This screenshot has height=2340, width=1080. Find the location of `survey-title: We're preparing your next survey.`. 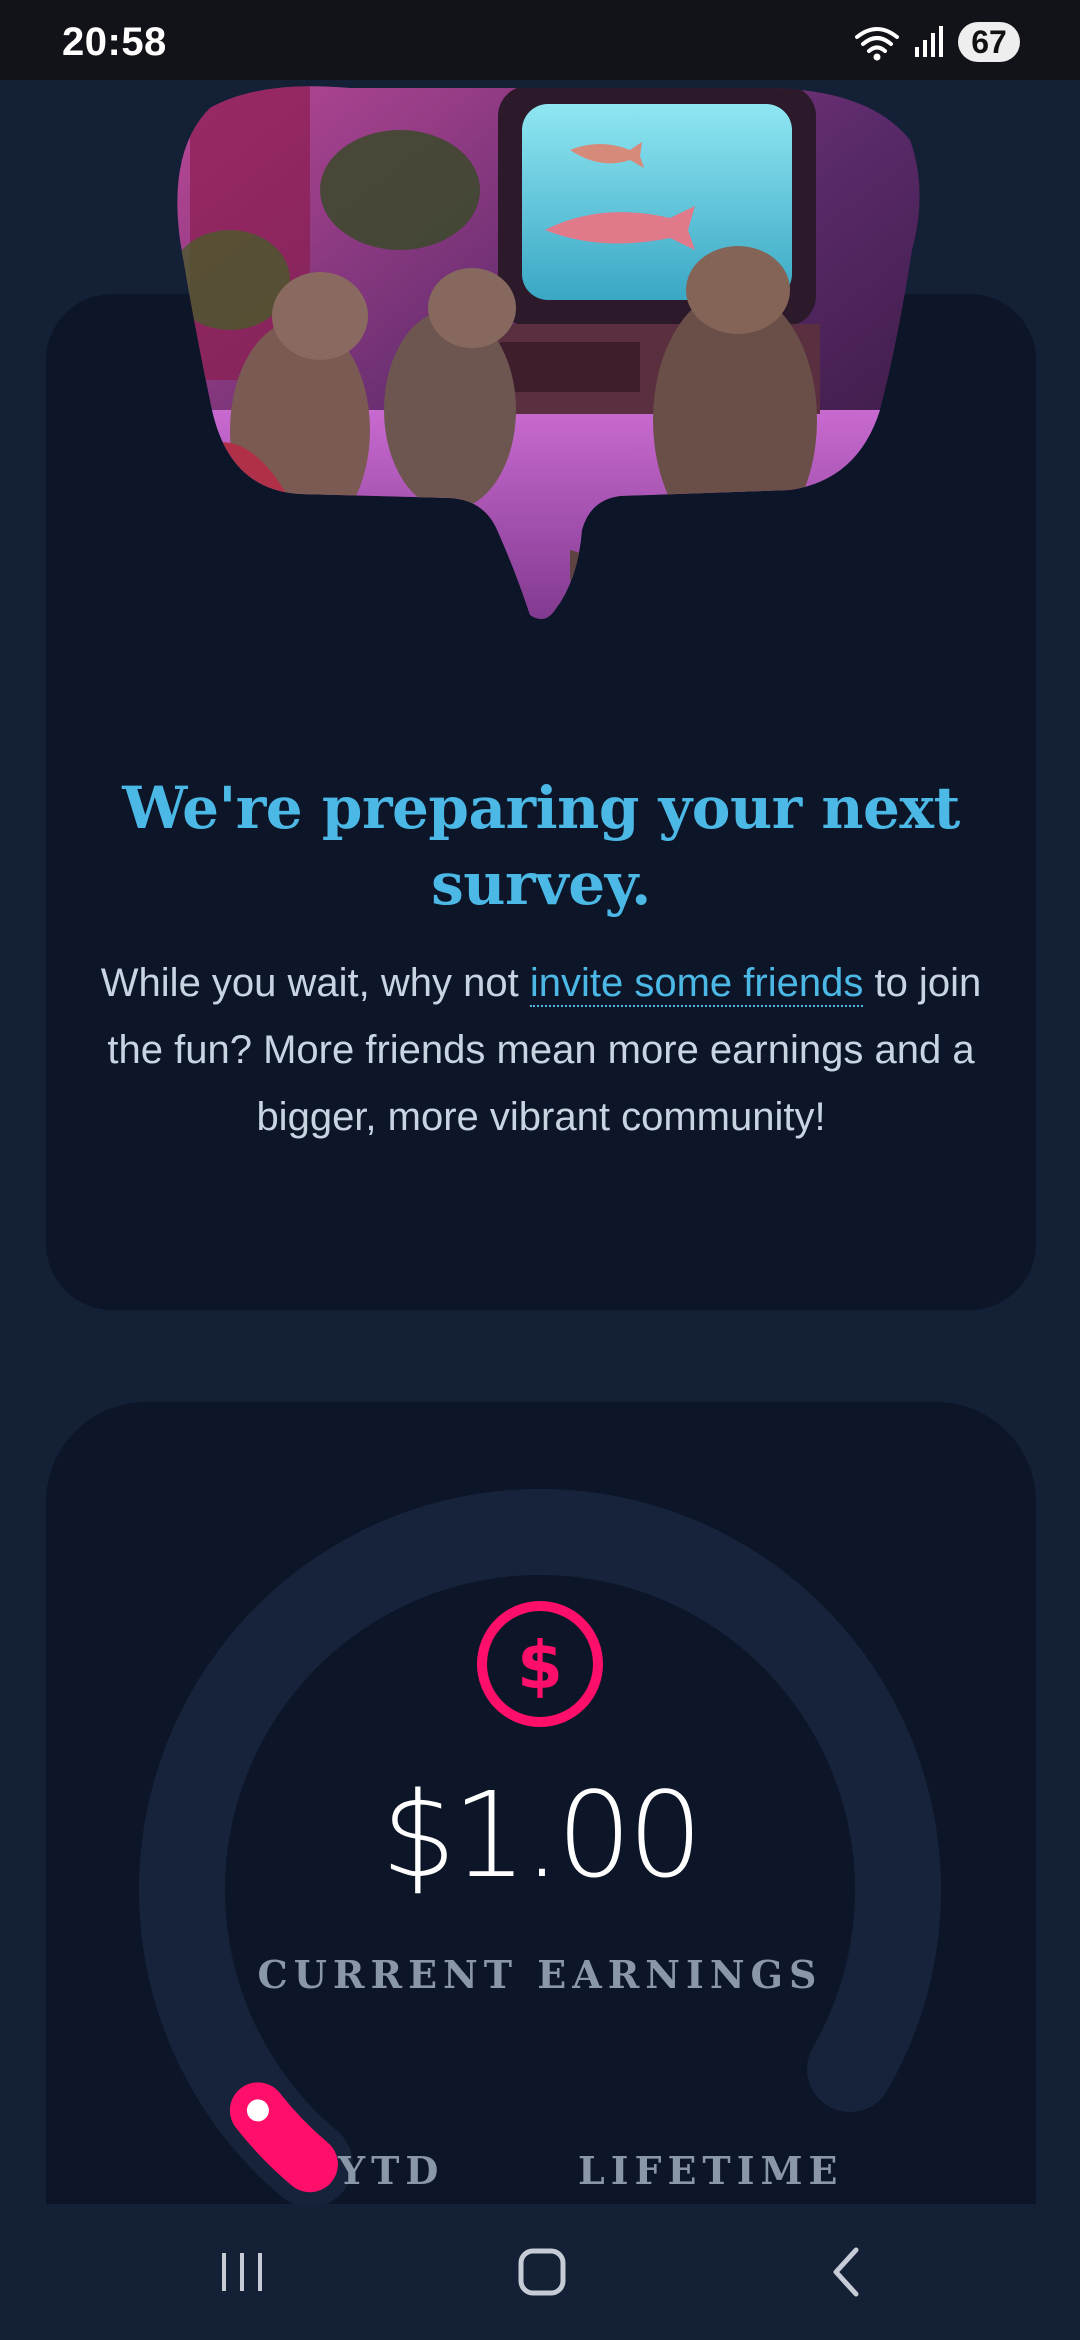

survey-title: We're preparing your next survey. is located at coordinates (541, 846).